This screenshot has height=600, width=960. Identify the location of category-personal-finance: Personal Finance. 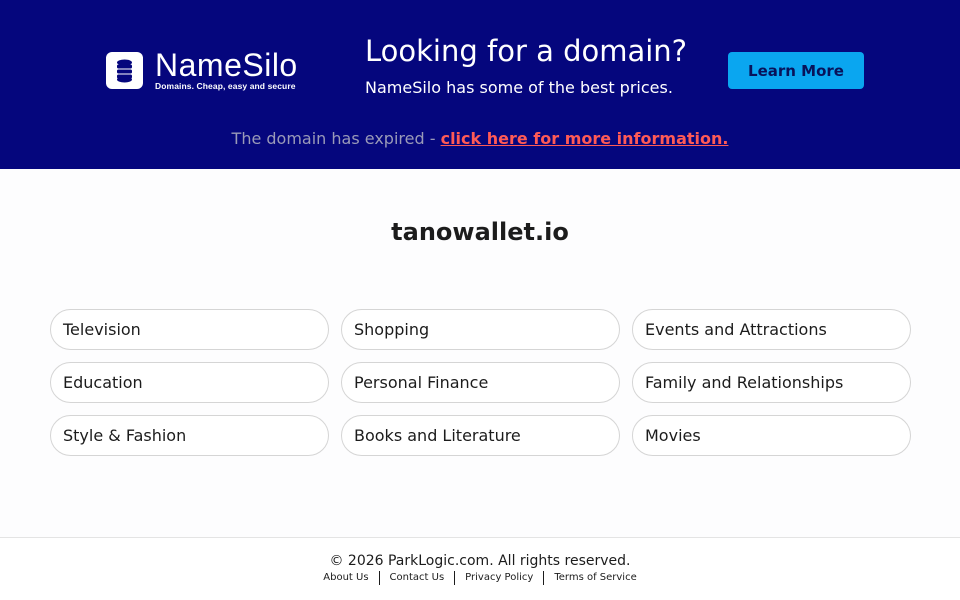
(480, 382).